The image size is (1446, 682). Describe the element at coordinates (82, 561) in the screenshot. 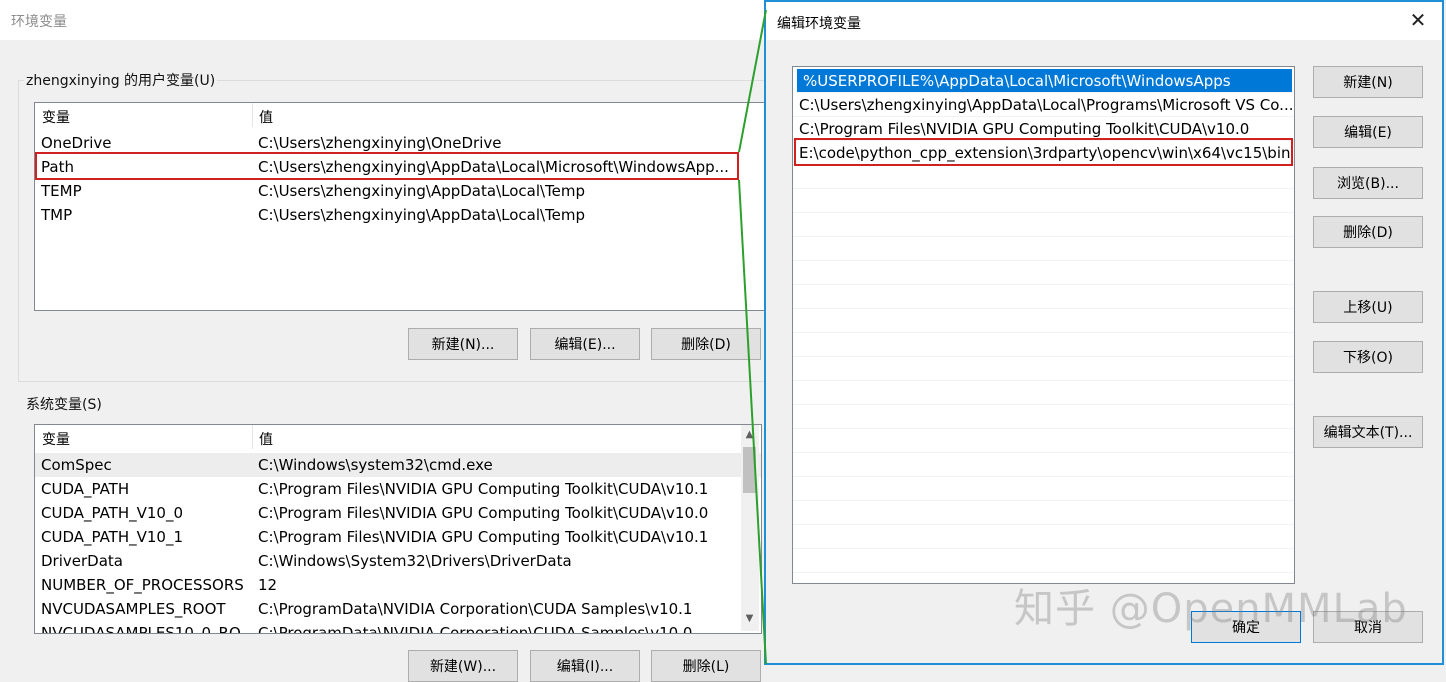

I see `var-name: DriverData` at that location.